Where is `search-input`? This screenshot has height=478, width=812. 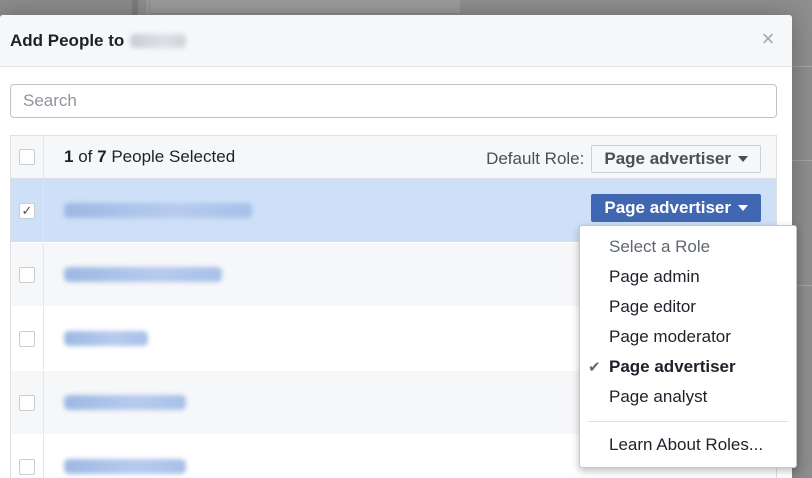
search-input is located at coordinates (393, 101).